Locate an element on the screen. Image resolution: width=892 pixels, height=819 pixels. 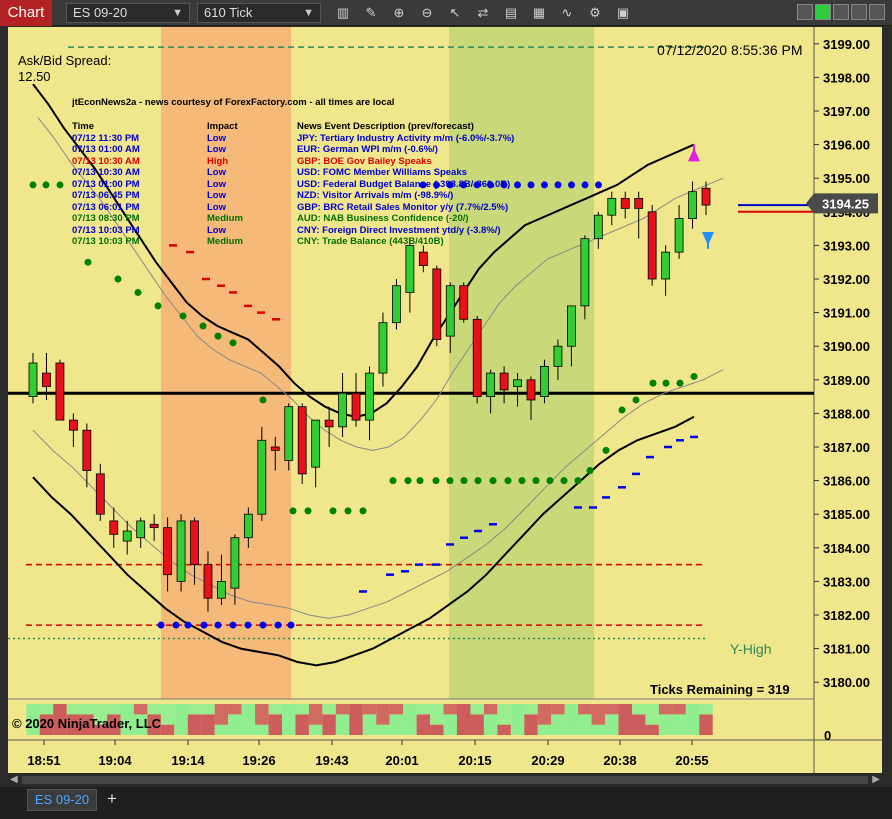
pointer-icon: ↖ is located at coordinates (455, 13).